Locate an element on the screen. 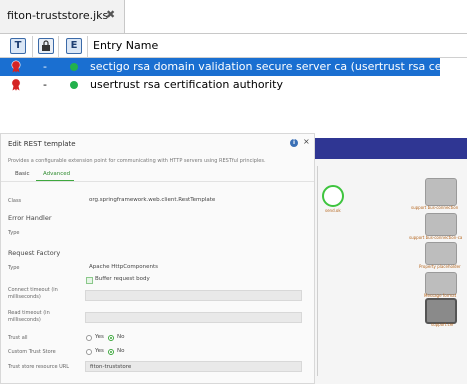 Image resolution: width=467 pixels, height=384 pixels. end-event-label: send.ok is located at coordinates (333, 210).